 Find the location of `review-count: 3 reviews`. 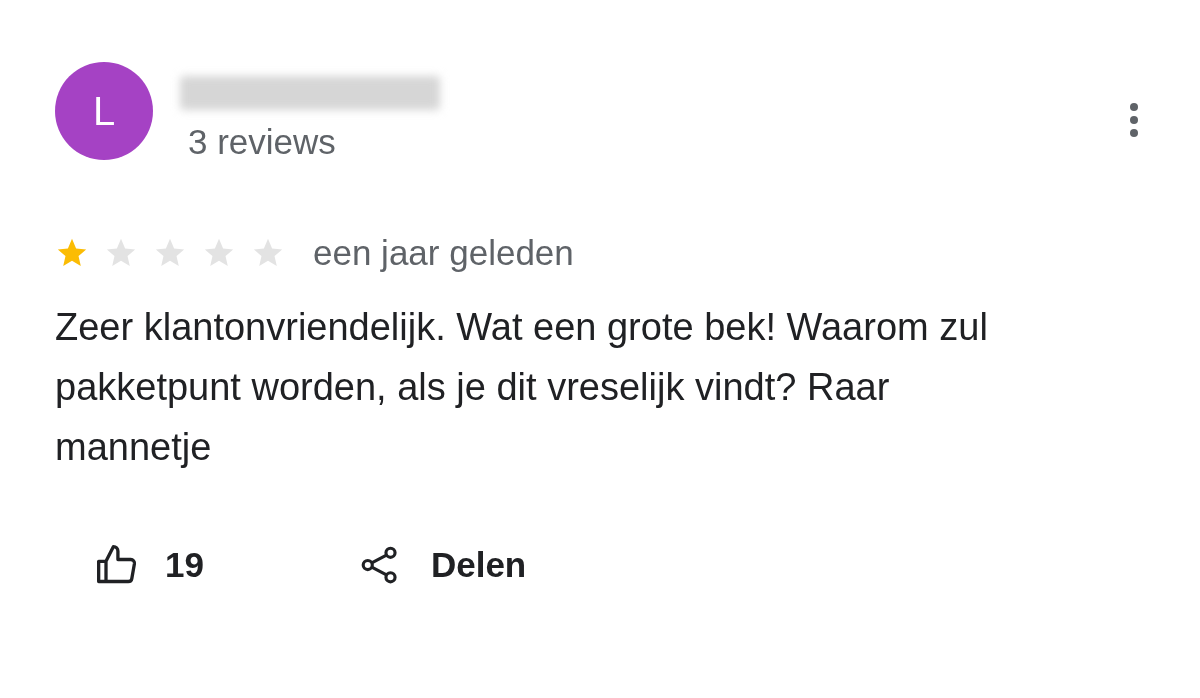

review-count: 3 reviews is located at coordinates (262, 142).